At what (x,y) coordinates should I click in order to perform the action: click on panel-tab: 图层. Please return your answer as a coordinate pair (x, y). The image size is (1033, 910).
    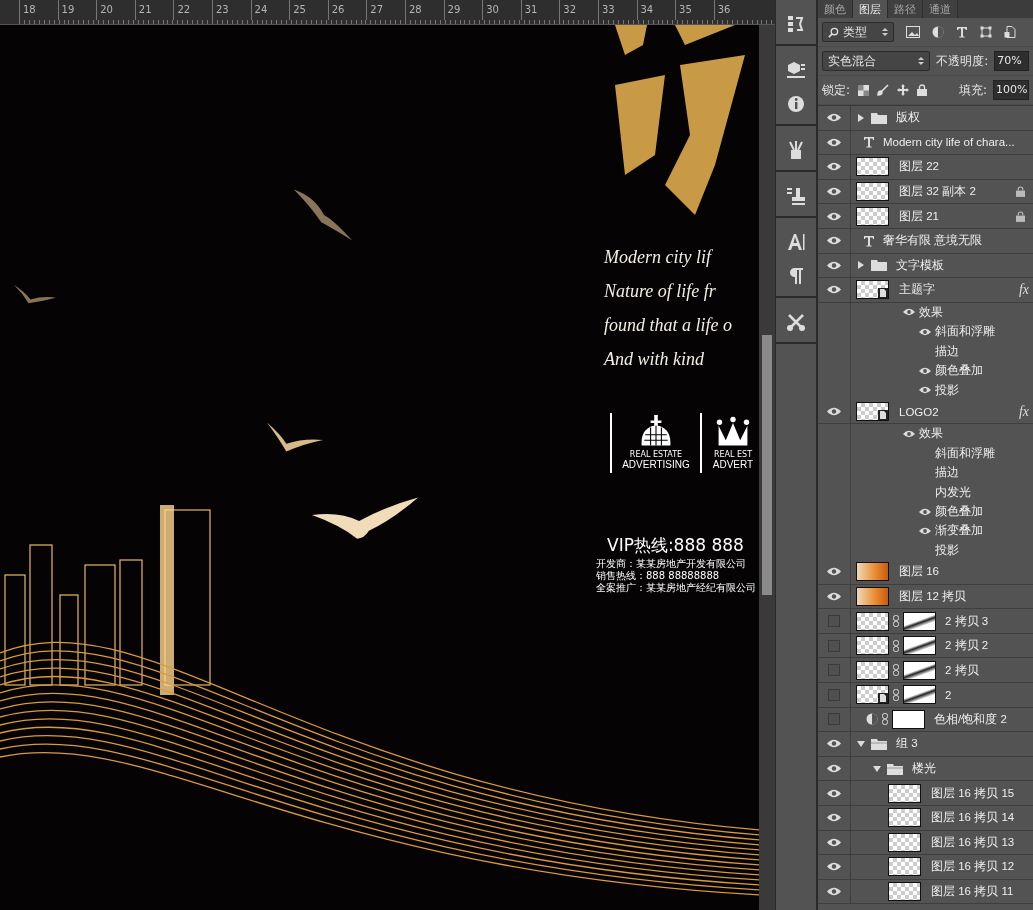
    Looking at the image, I should click on (870, 9).